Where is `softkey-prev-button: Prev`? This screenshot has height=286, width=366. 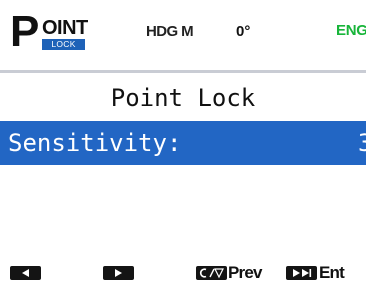
softkey-prev-button: Prev is located at coordinates (231, 273).